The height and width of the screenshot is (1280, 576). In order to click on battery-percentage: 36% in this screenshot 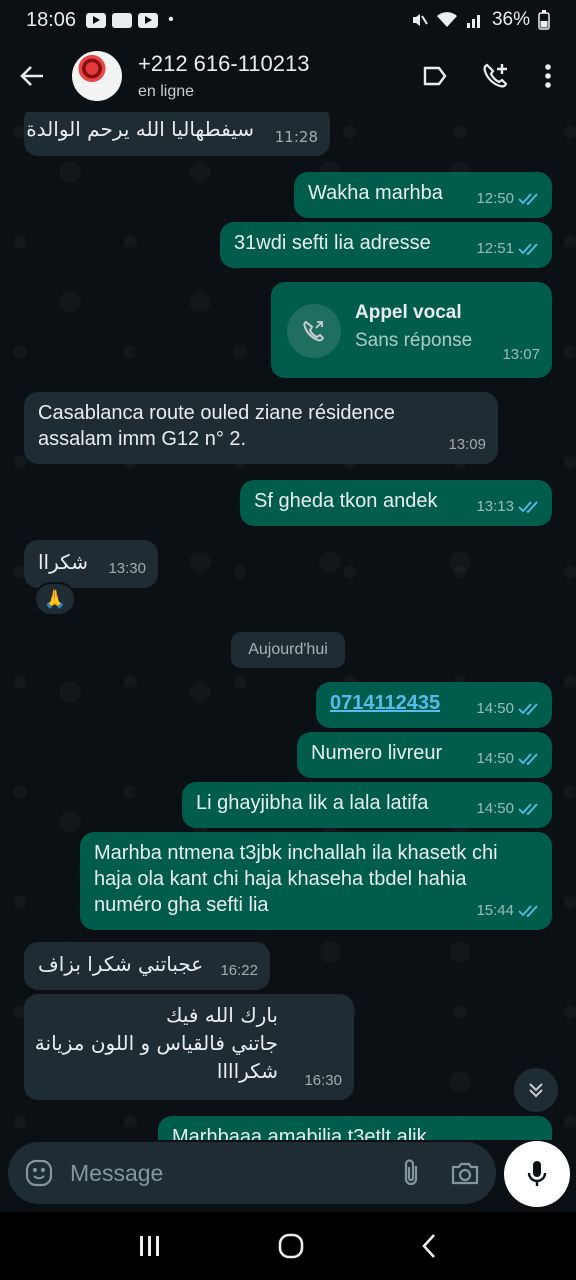, I will do `click(510, 19)`.